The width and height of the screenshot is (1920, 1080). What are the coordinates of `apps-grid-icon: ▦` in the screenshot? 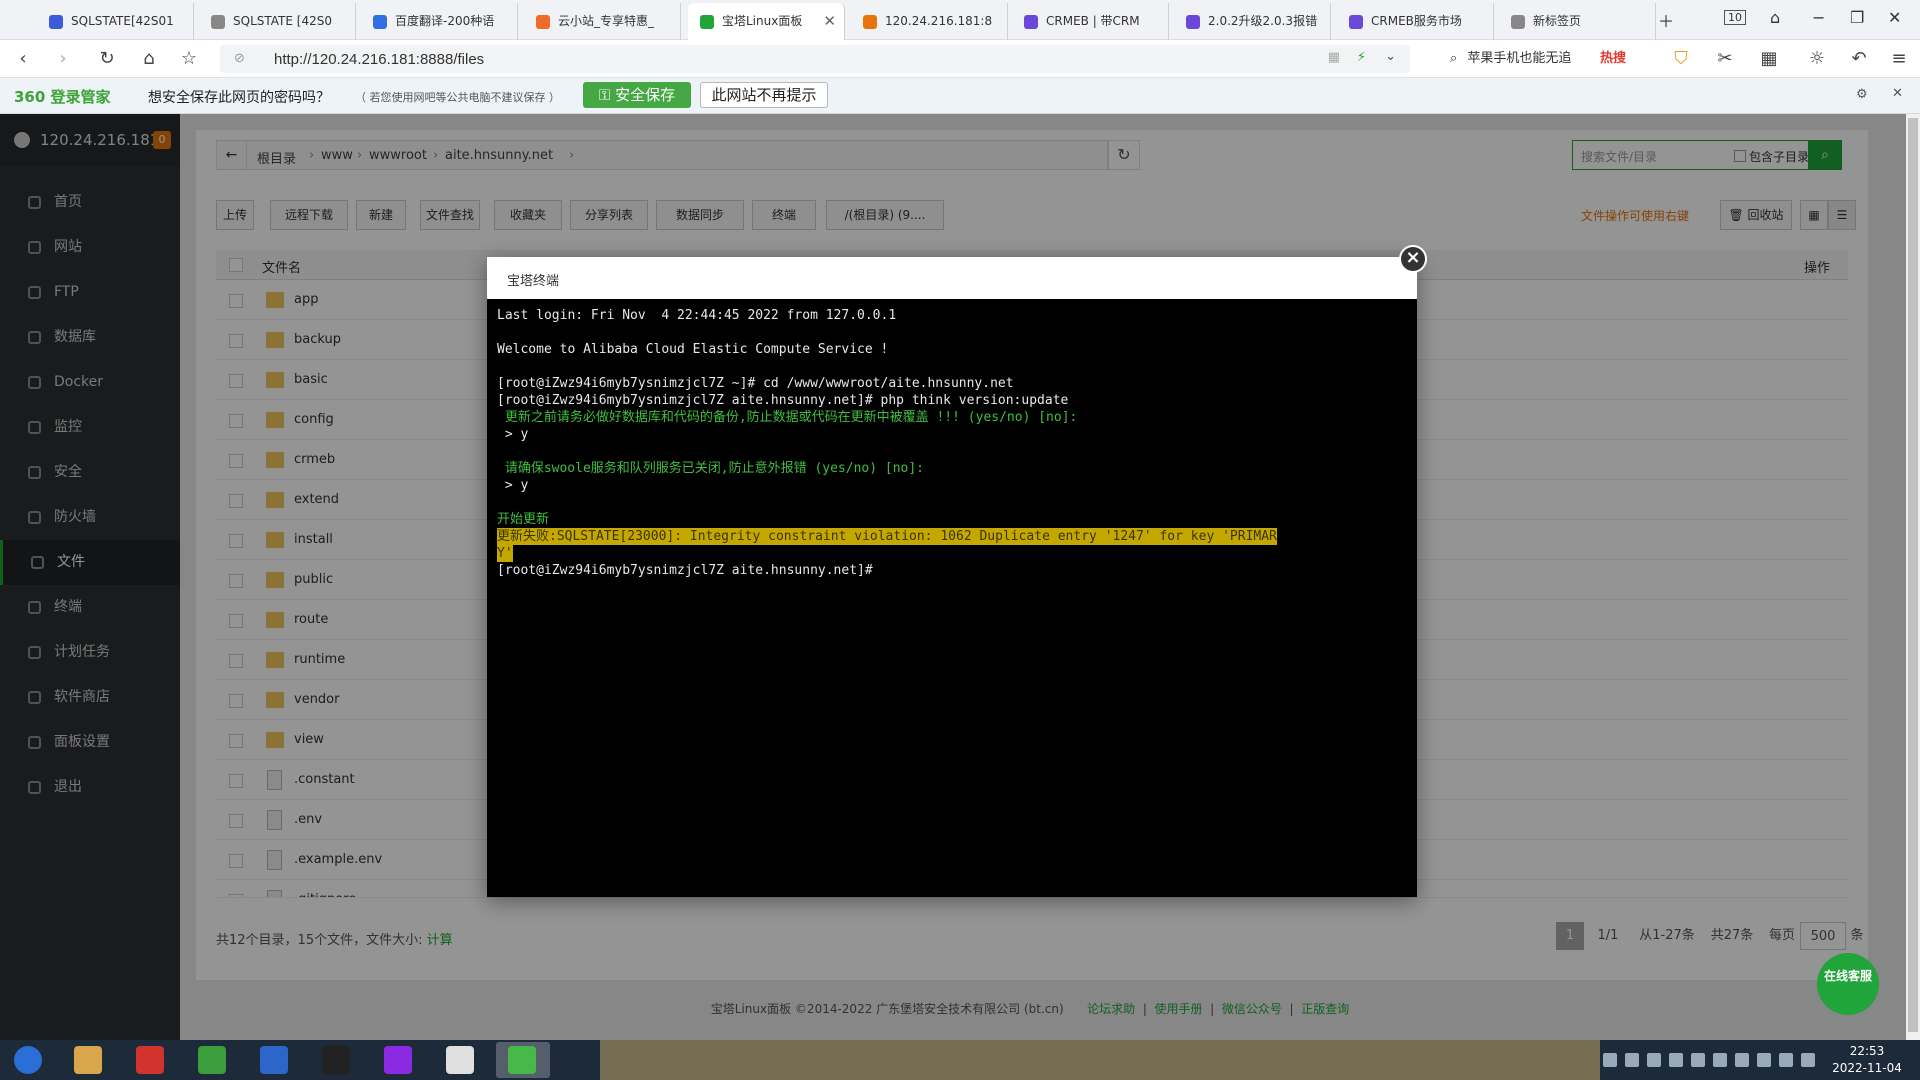 It's located at (1769, 58).